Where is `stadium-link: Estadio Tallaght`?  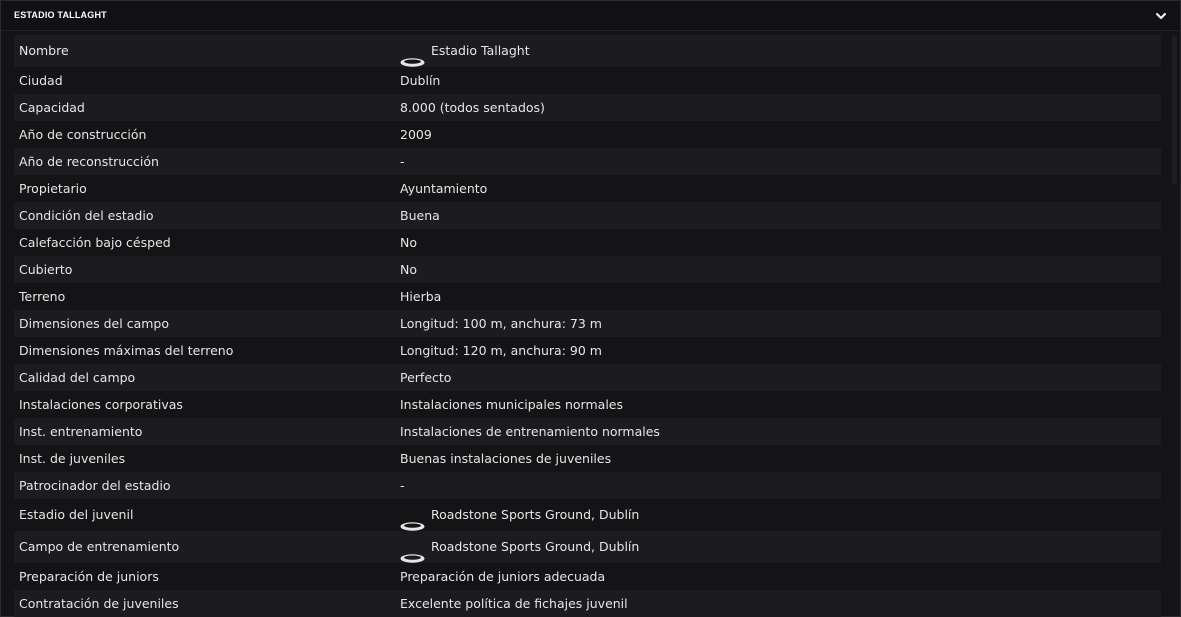
stadium-link: Estadio Tallaght is located at coordinates (465, 51).